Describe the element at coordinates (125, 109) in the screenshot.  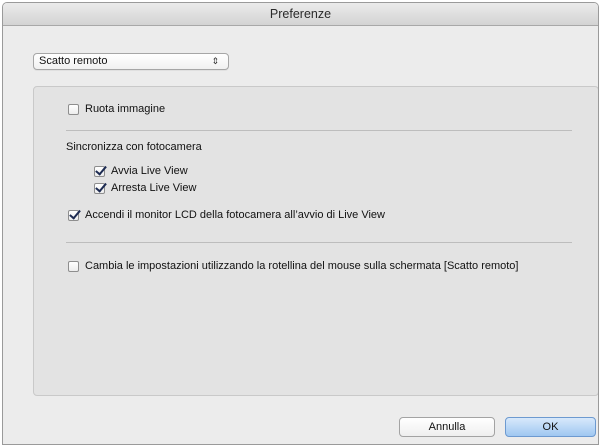
I see `rotate-image-label: Ruota immagine` at that location.